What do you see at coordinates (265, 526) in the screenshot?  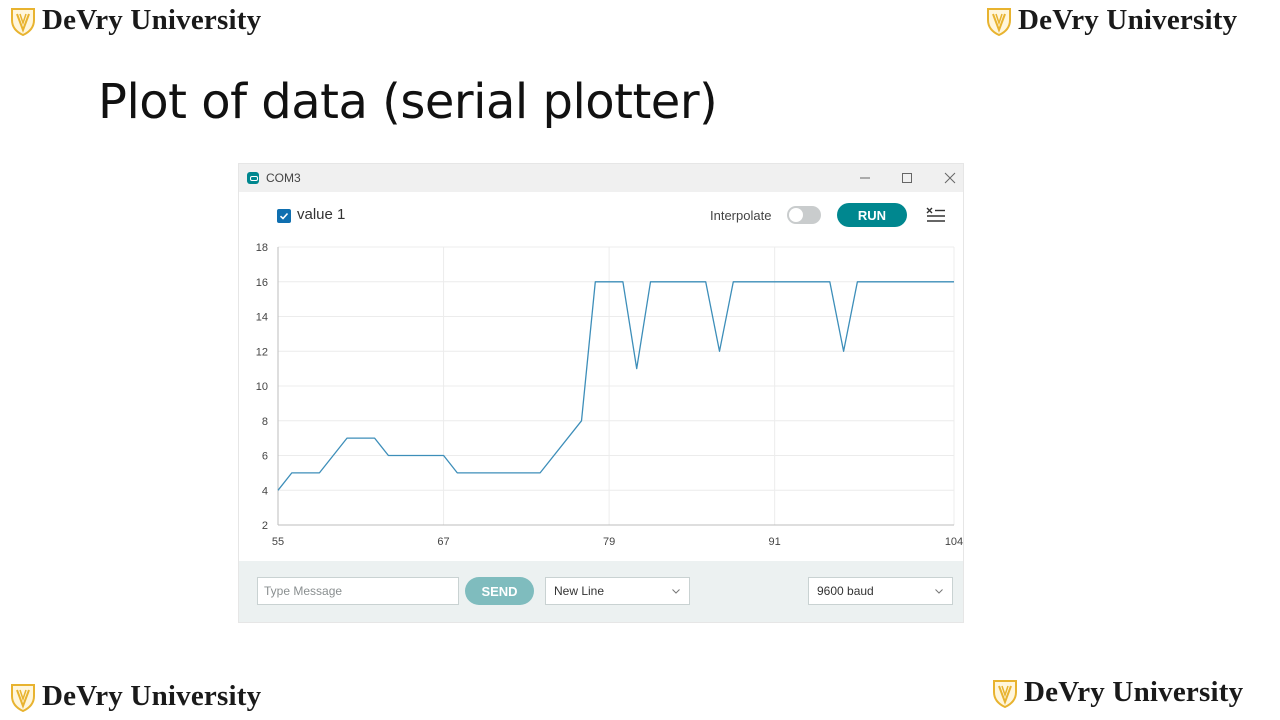 I see `y-tick-label: 2` at bounding box center [265, 526].